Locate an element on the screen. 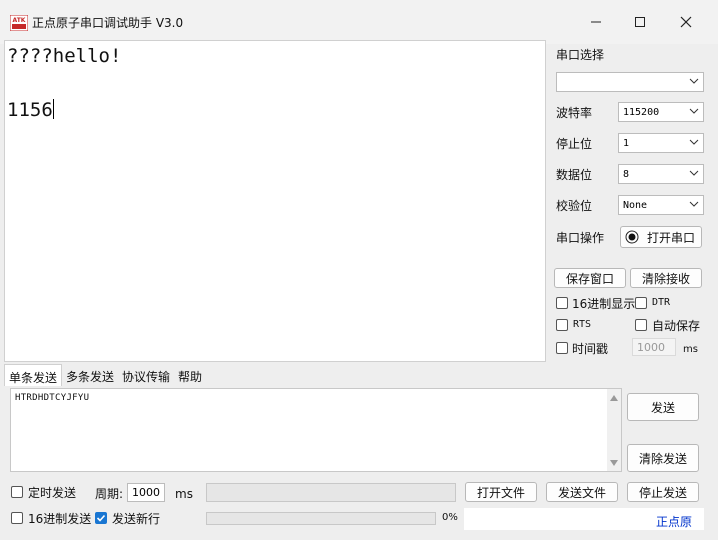 This screenshot has width=718, height=540. timed-send-label: 定时发送 is located at coordinates (52, 493).